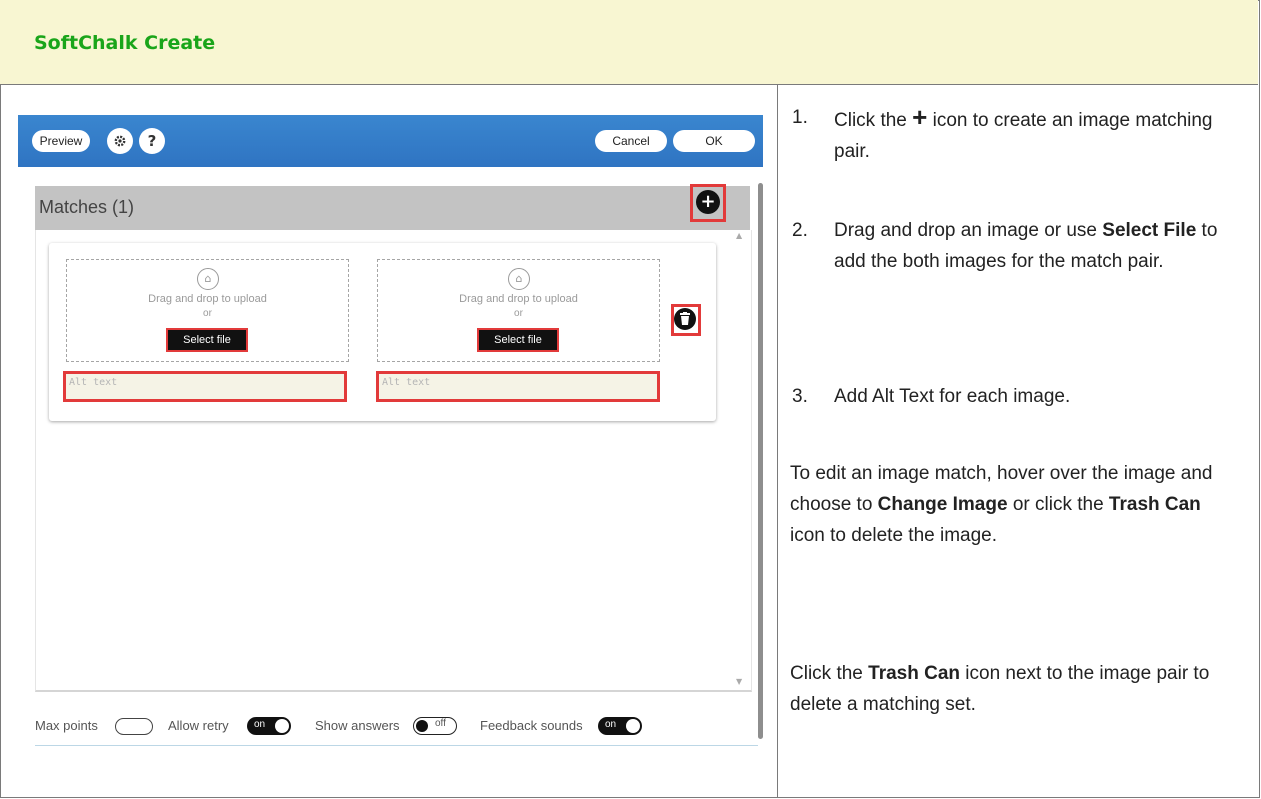 The image size is (1261, 799). What do you see at coordinates (390, 141) in the screenshot?
I see `editor-toolbar: Preview ? Cancel OK` at bounding box center [390, 141].